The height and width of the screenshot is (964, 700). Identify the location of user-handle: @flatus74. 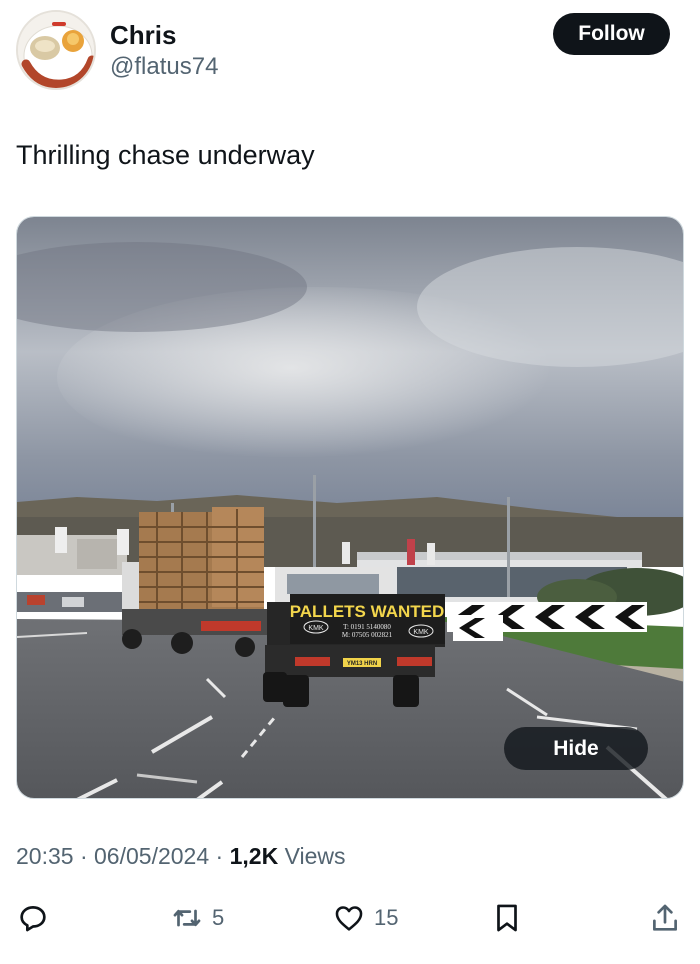
(164, 67).